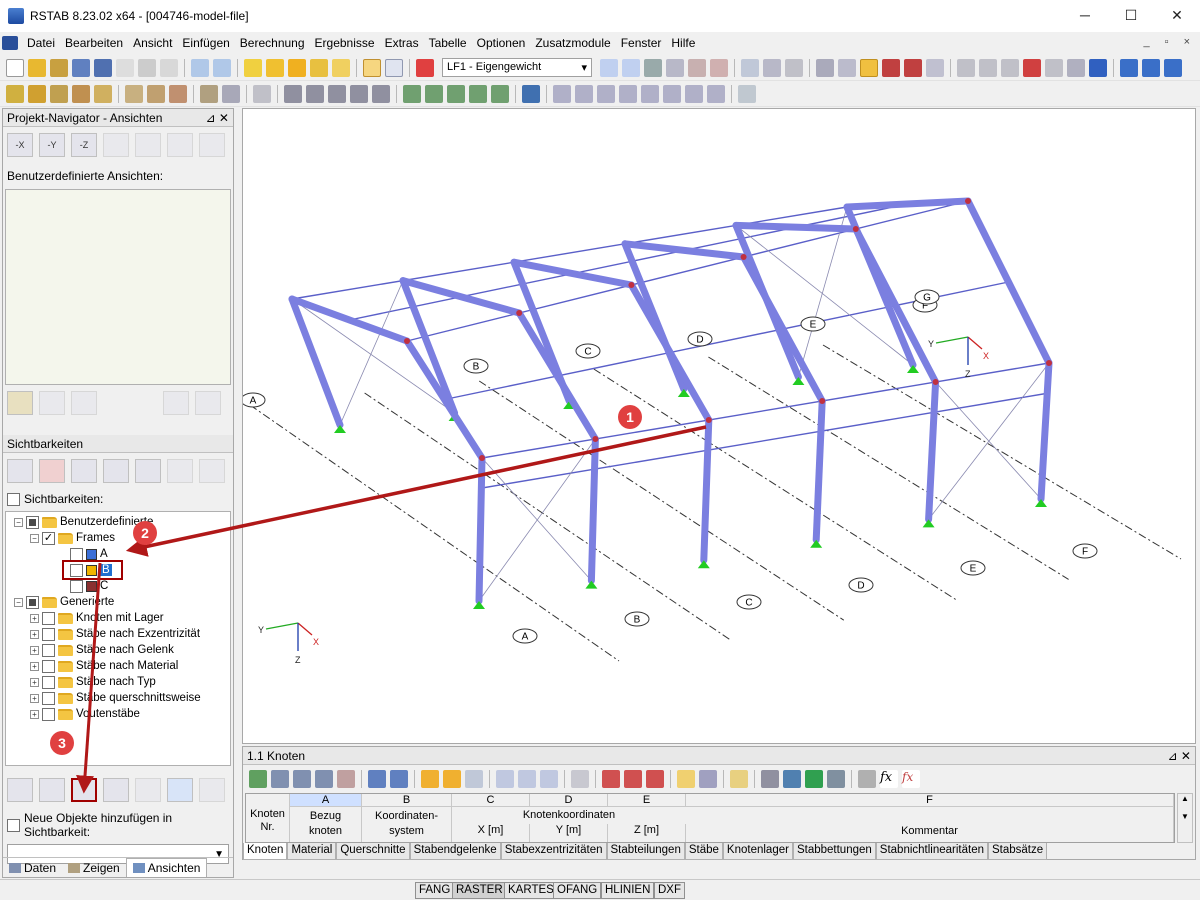 The width and height of the screenshot is (1200, 900). Describe the element at coordinates (148, 790) in the screenshot. I see `visibility-delete-icon` at that location.